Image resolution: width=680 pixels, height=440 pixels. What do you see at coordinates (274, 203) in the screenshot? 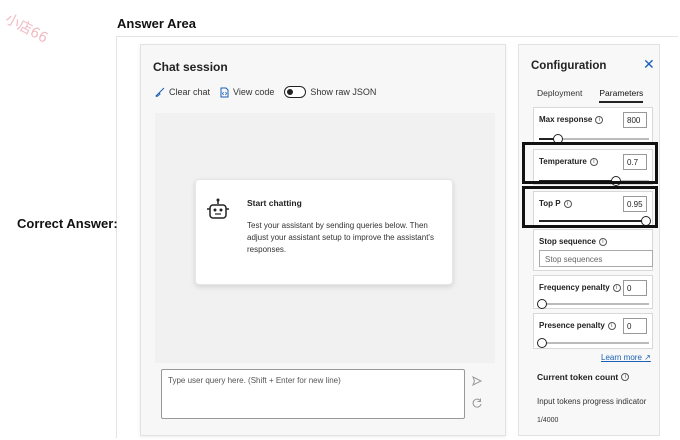
I see `start-chatting-title: Start chatting` at bounding box center [274, 203].